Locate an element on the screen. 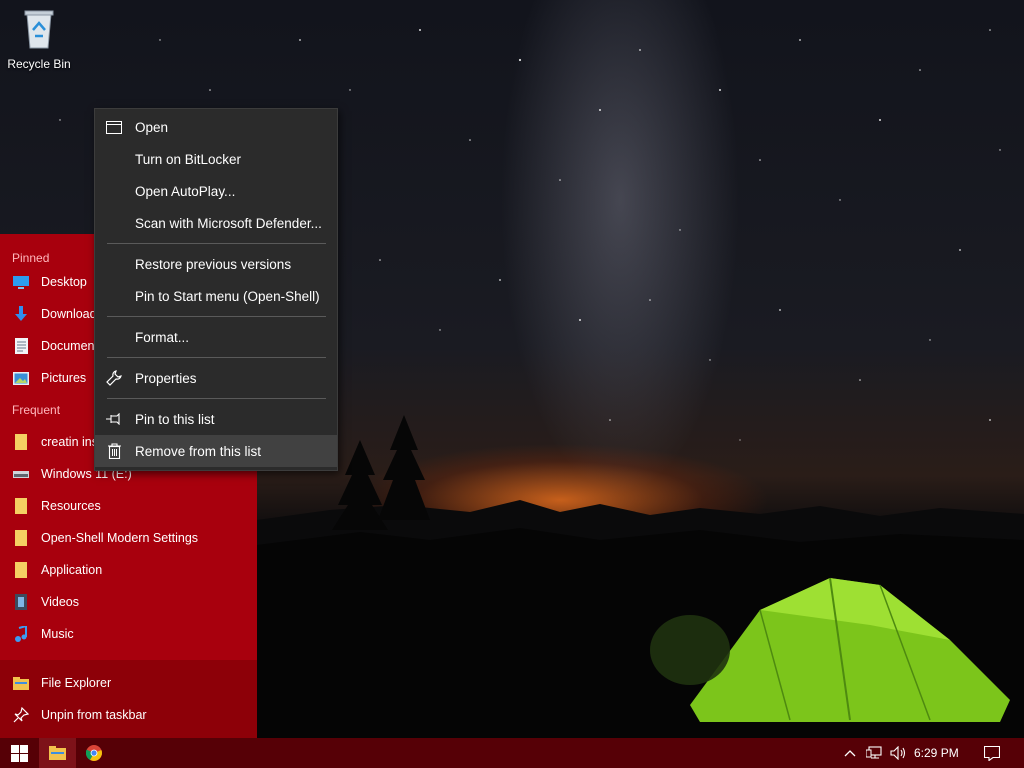 The width and height of the screenshot is (1024, 768). recycle-bin-shortcut: Recycle Bin is located at coordinates (39, 38).